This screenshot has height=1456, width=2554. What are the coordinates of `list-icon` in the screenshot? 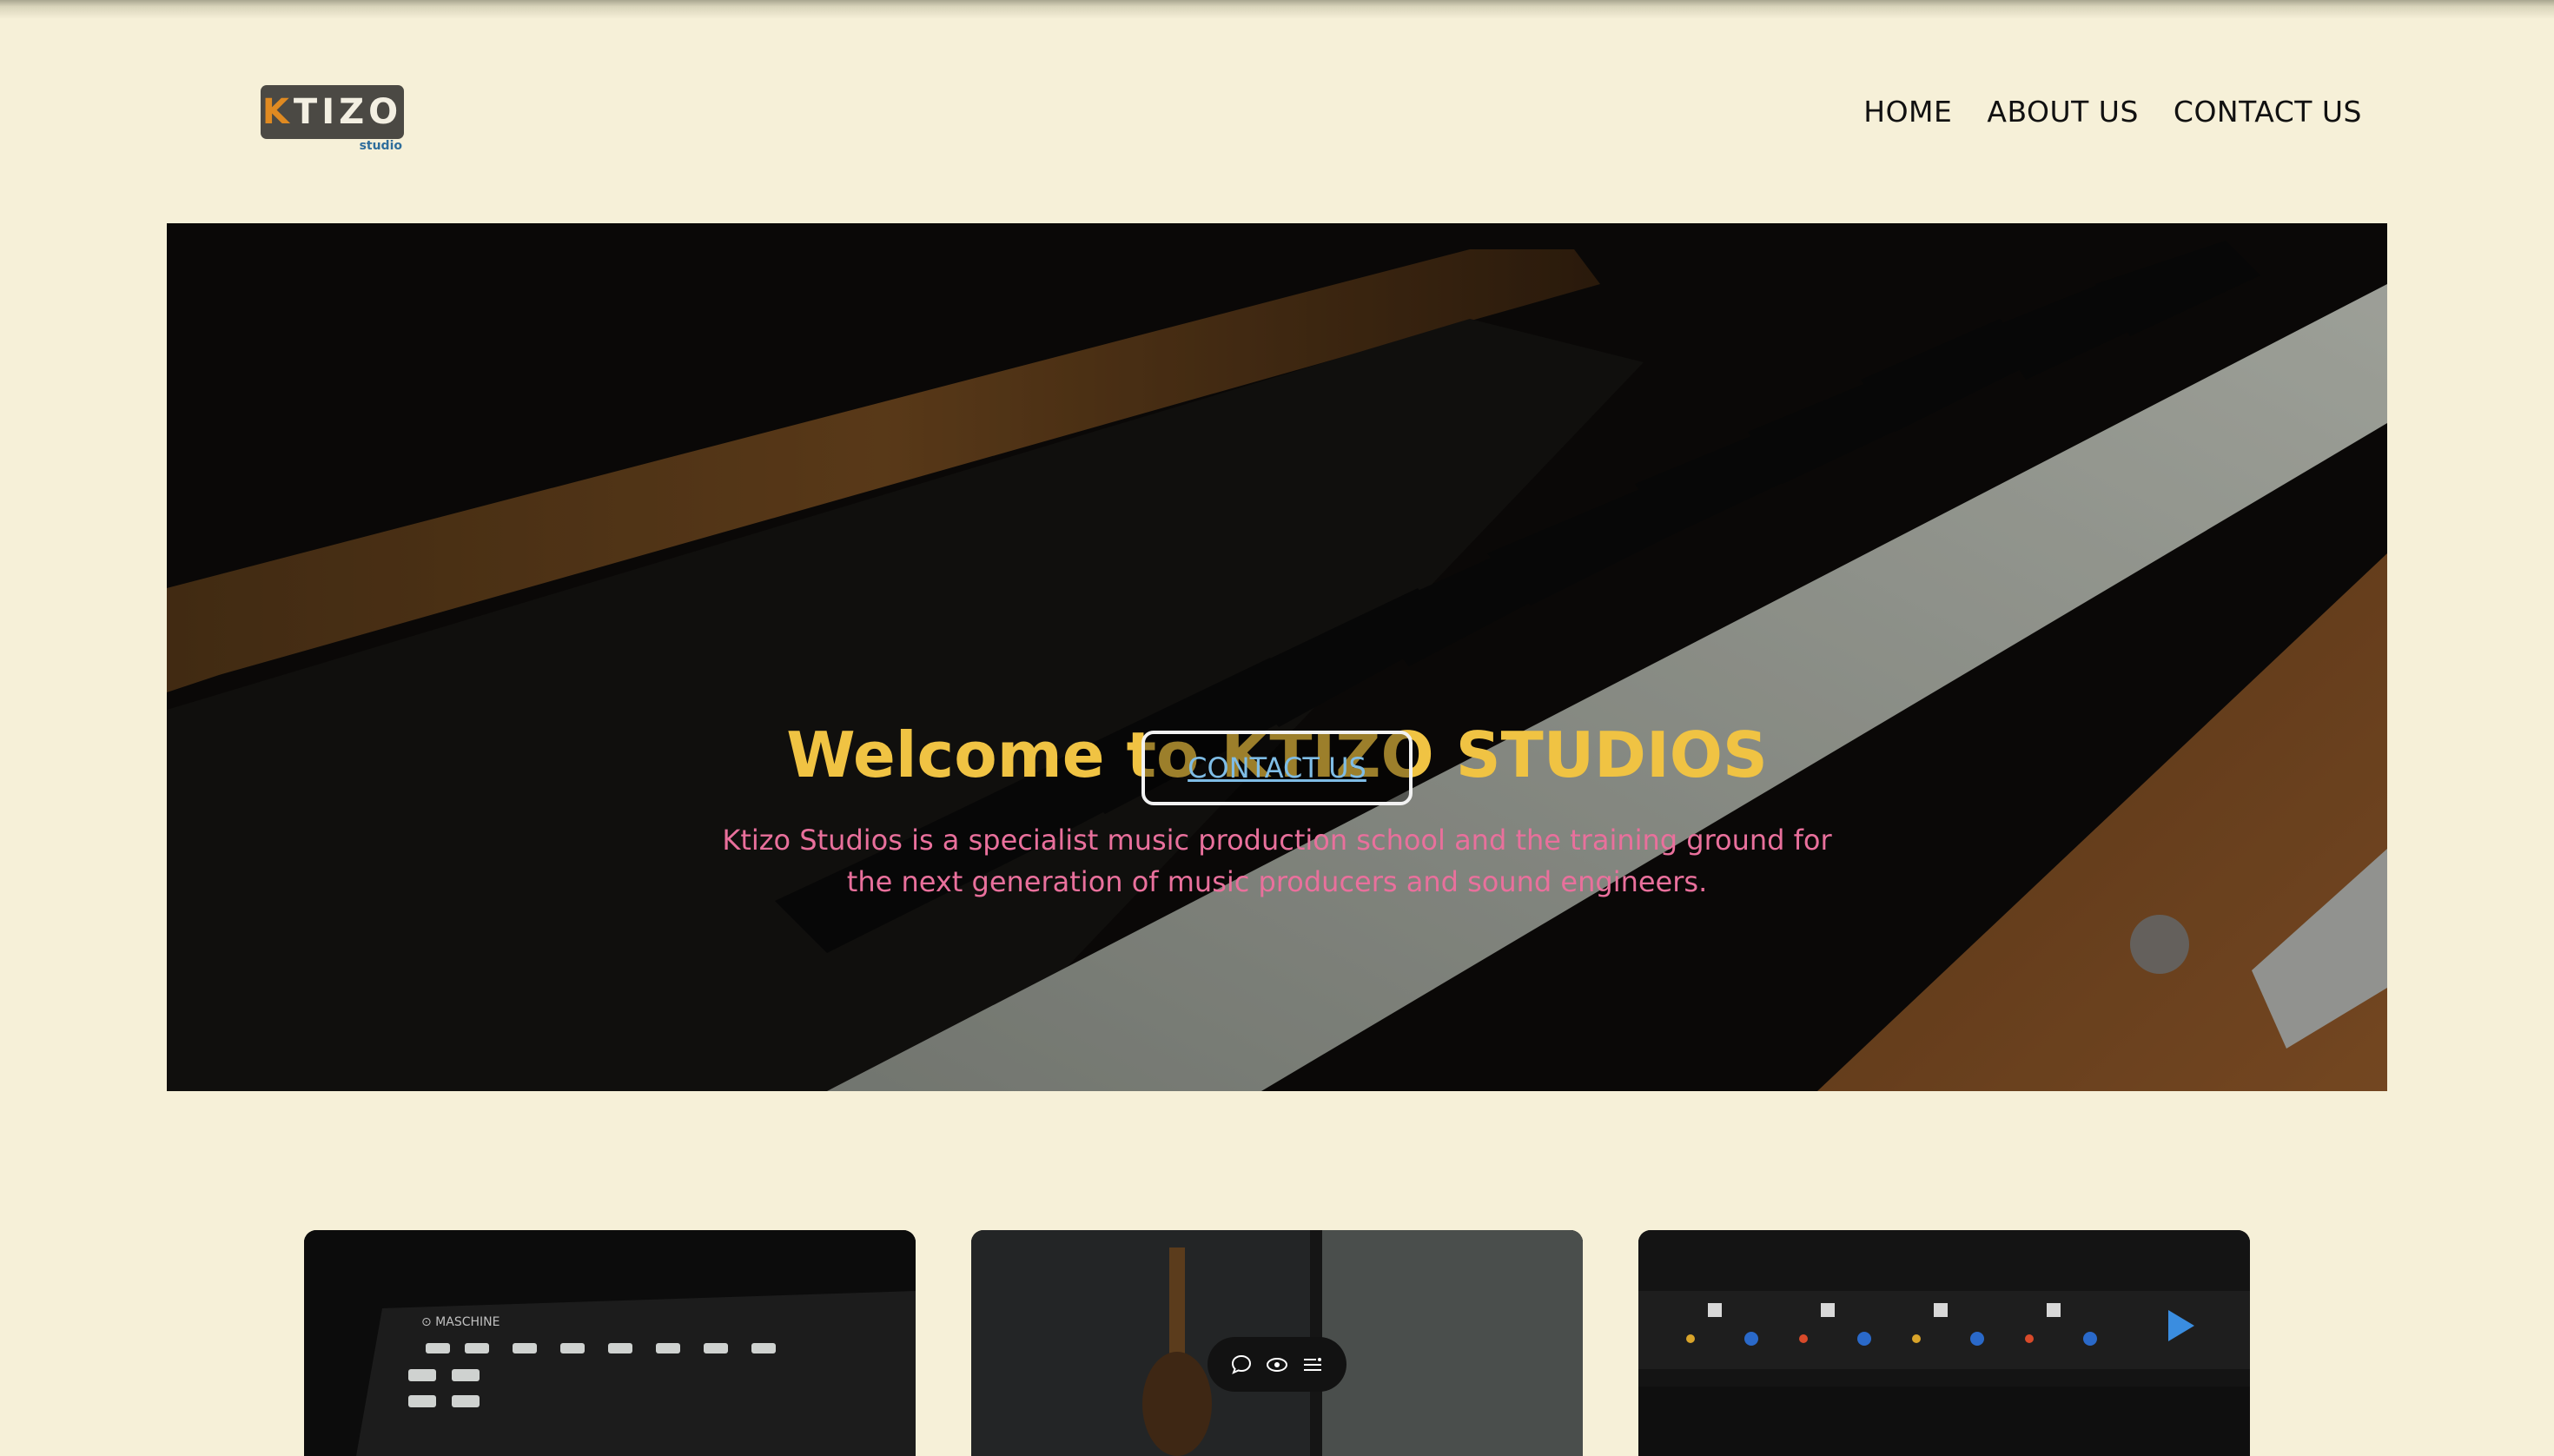 It's located at (1313, 1365).